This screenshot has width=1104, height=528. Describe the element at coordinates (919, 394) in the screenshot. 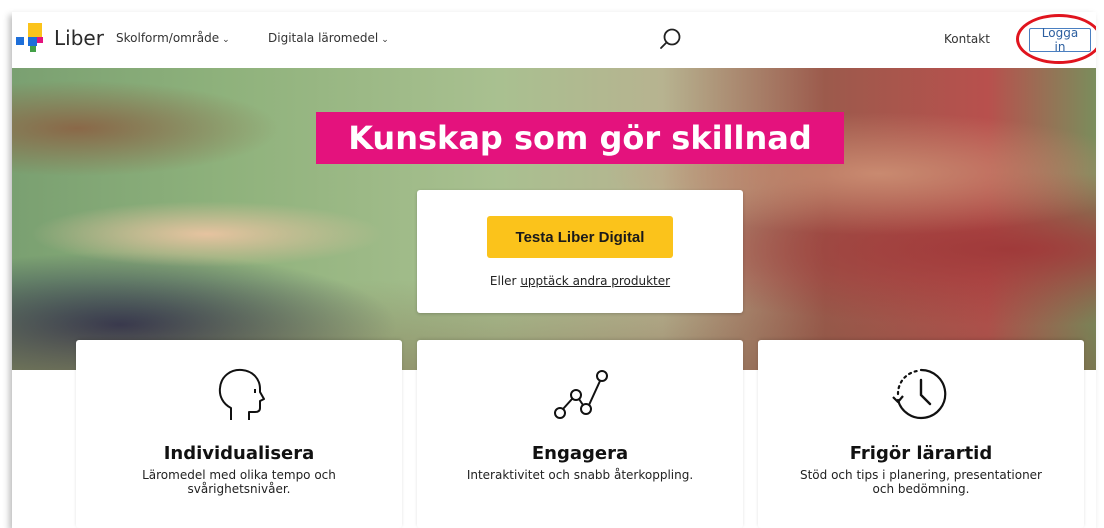

I see `clock-icon` at that location.